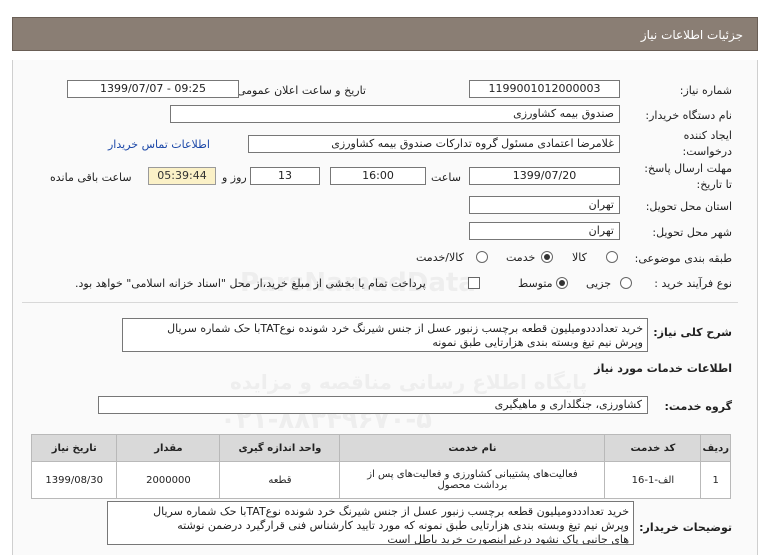  What do you see at coordinates (159, 144) in the screenshot?
I see `buyer-contact-link: اطلاعات تماس خریدار` at bounding box center [159, 144].